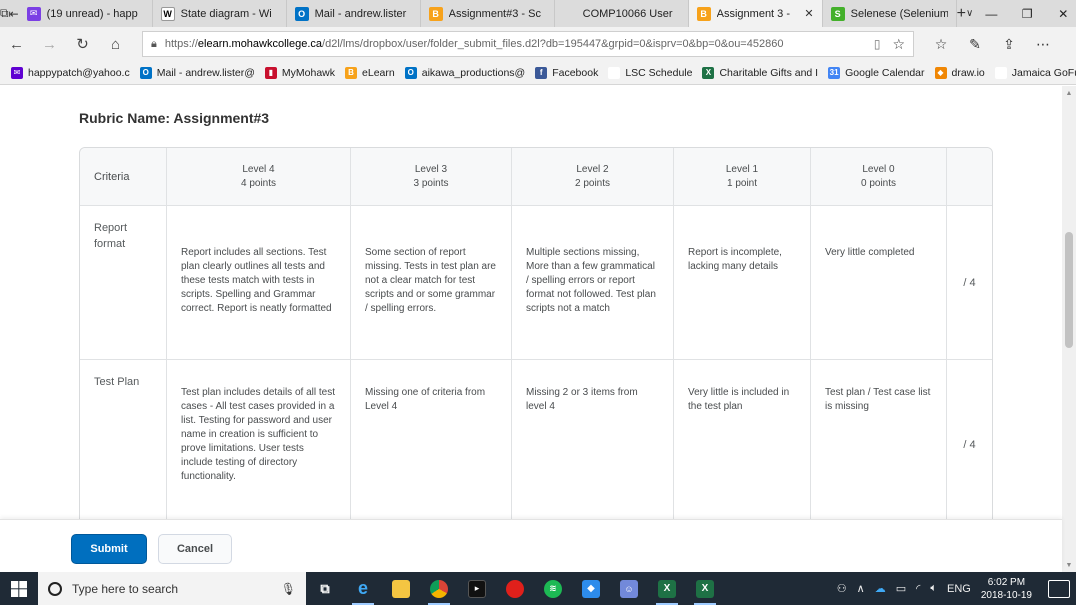 Image resolution: width=1076 pixels, height=605 pixels. I want to click on favorite-link: X Charitable Gifts and I, so click(760, 72).